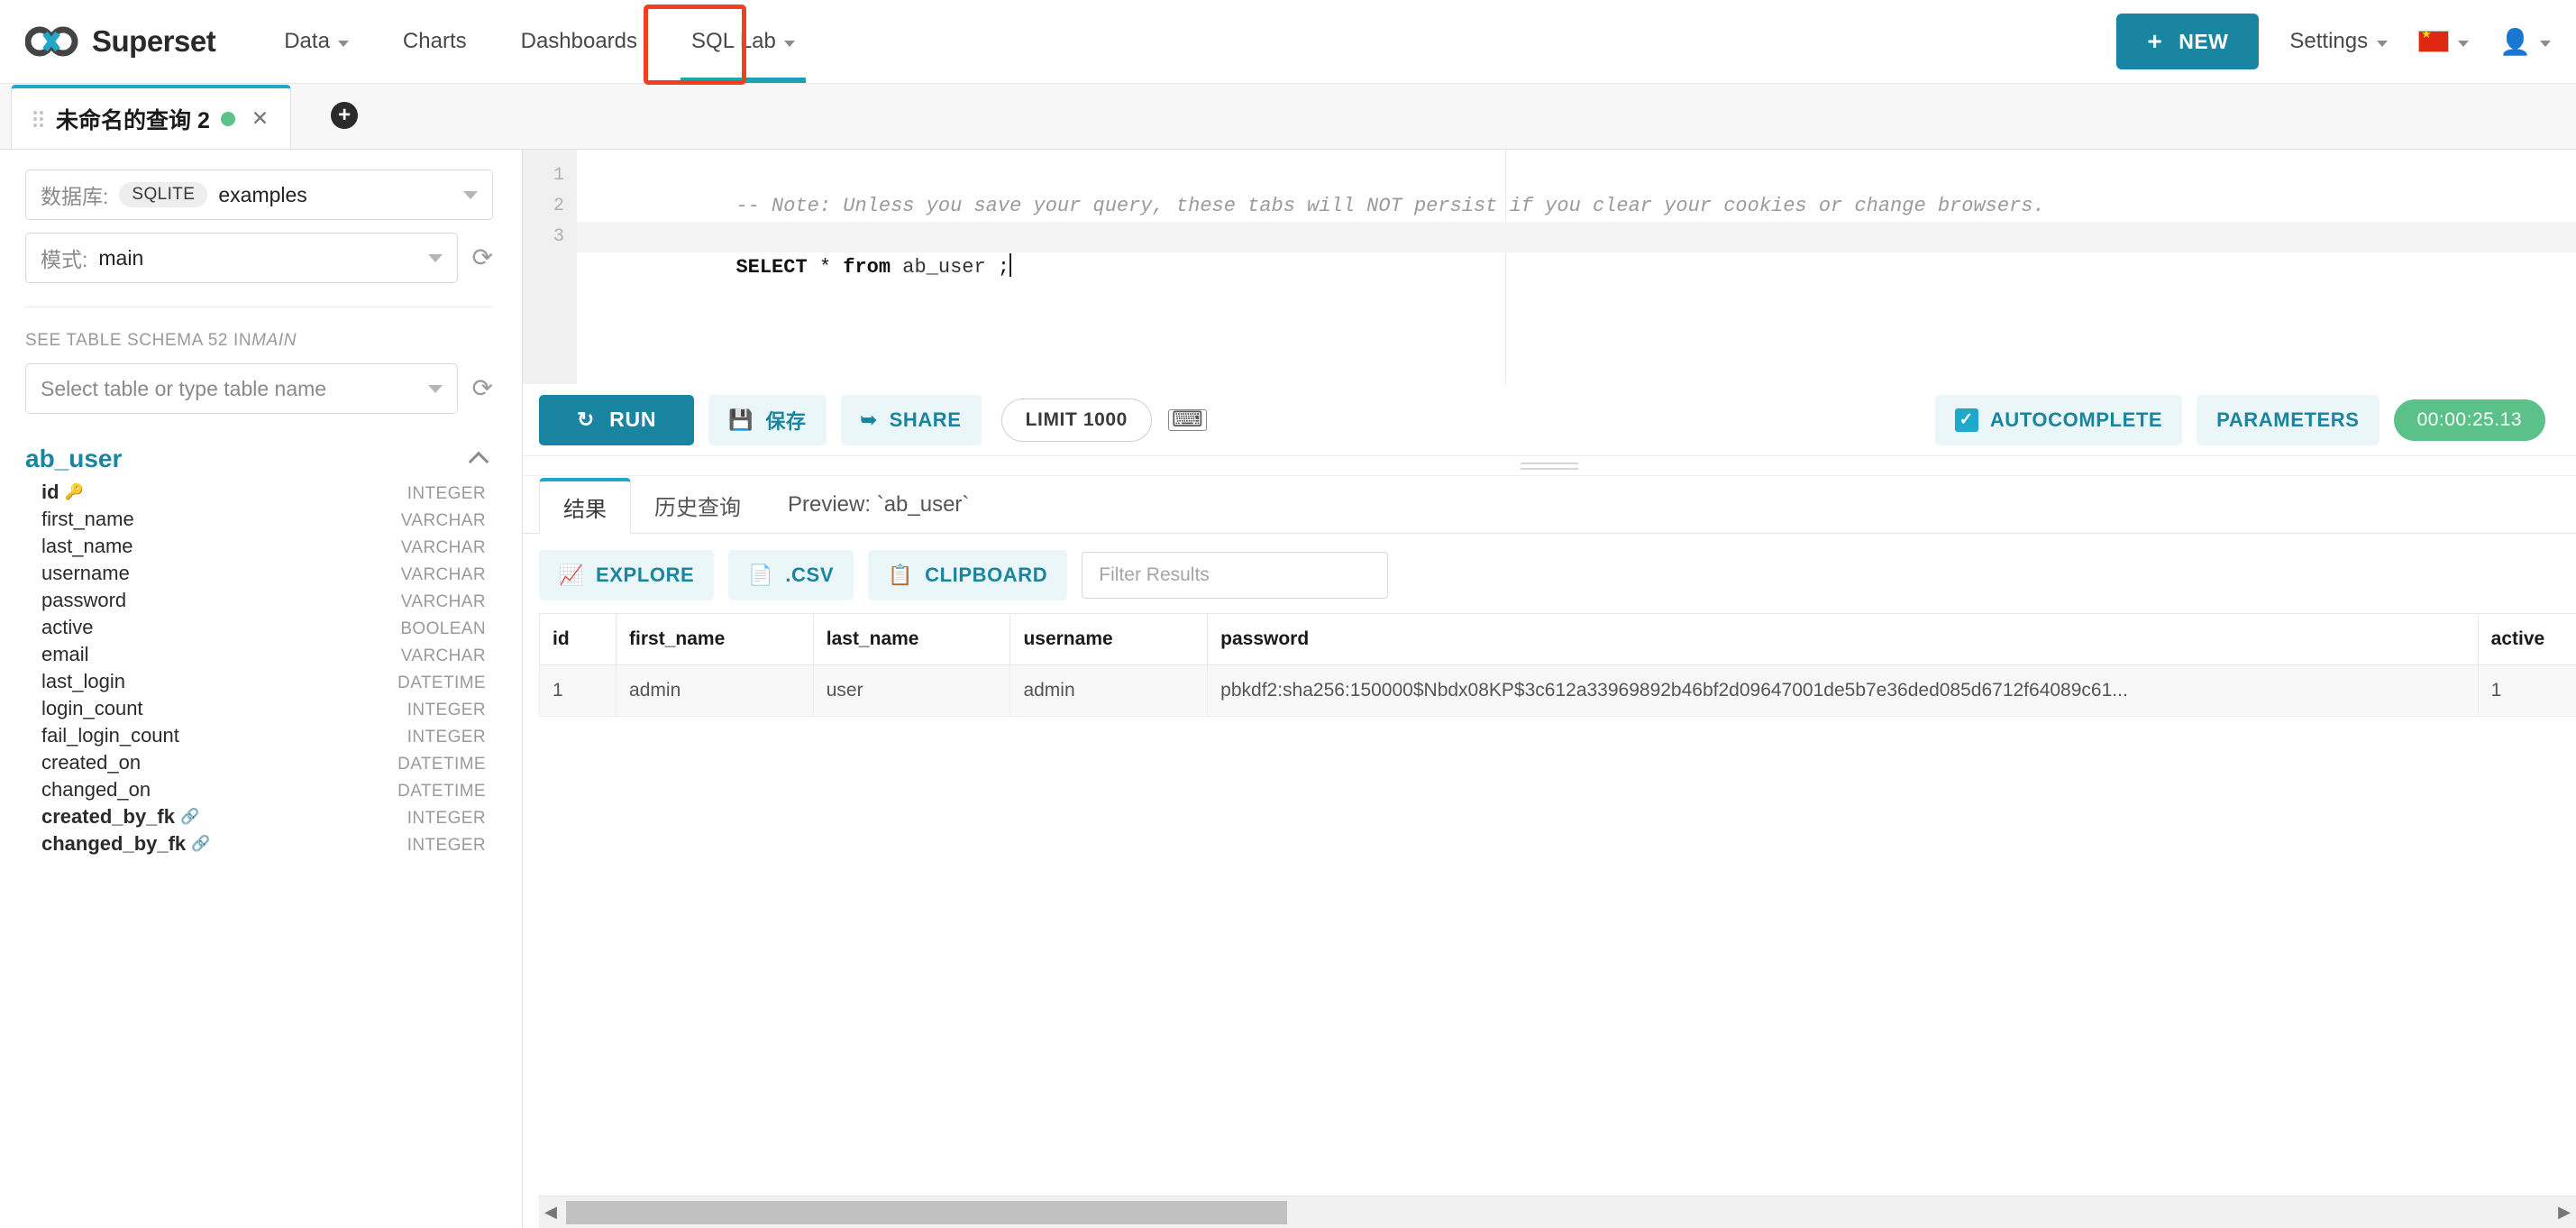 This screenshot has height=1228, width=2576. I want to click on column-name: last_login, so click(83, 681).